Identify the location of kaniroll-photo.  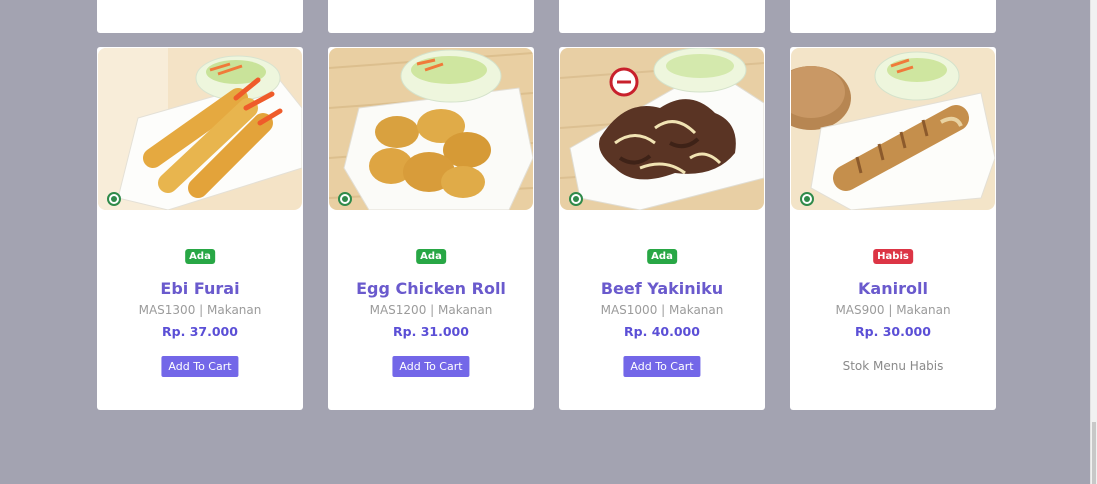
(893, 129).